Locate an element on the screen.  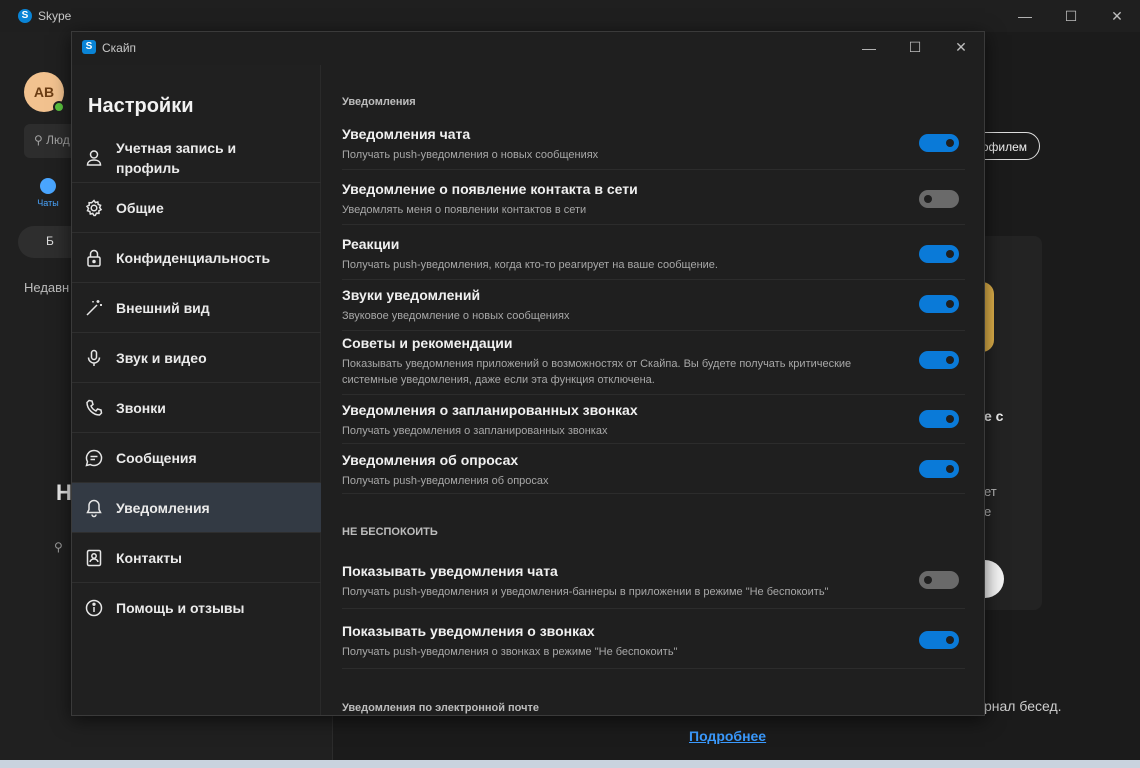
setting-title: Уведомления чата is located at coordinates (406, 134).